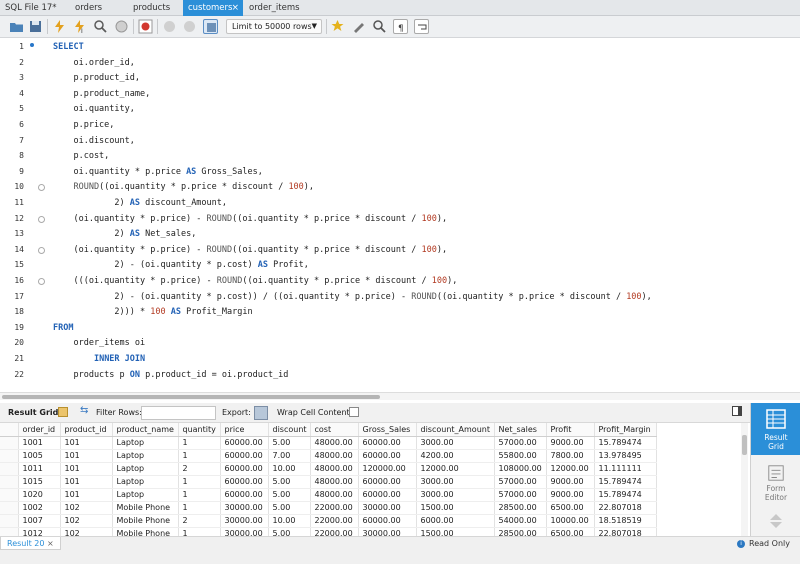 The image size is (800, 564). What do you see at coordinates (520, 469) in the screenshot?
I see `table-cell: 108000.00` at bounding box center [520, 469].